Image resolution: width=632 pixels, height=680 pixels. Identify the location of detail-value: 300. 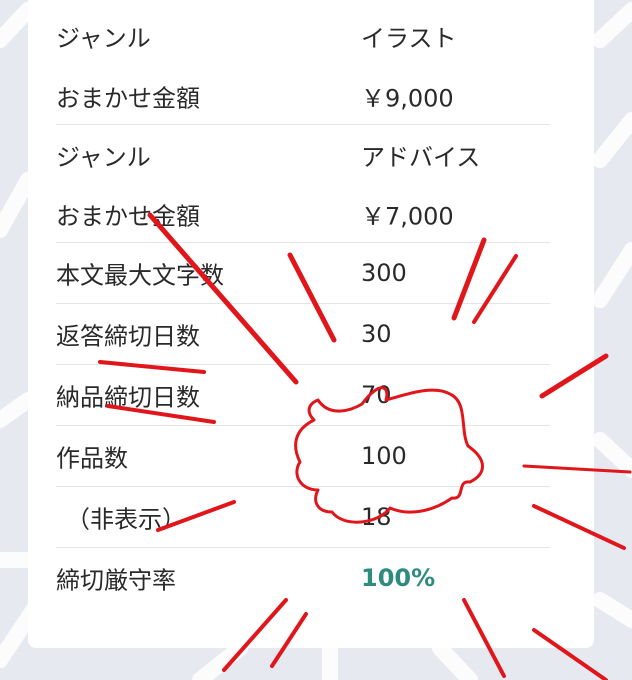
(384, 273).